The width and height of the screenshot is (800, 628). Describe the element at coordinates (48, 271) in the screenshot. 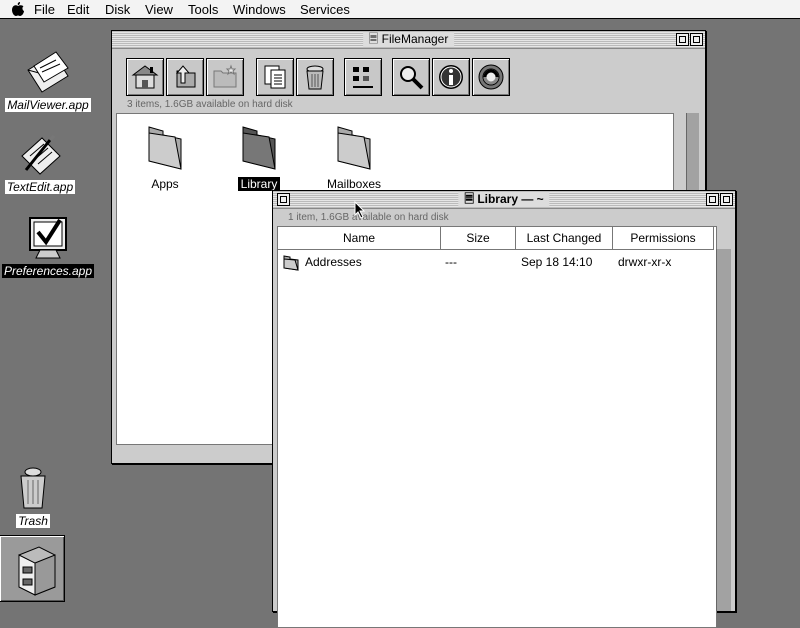

I see `desktop-icon-label: Preferences.app` at that location.